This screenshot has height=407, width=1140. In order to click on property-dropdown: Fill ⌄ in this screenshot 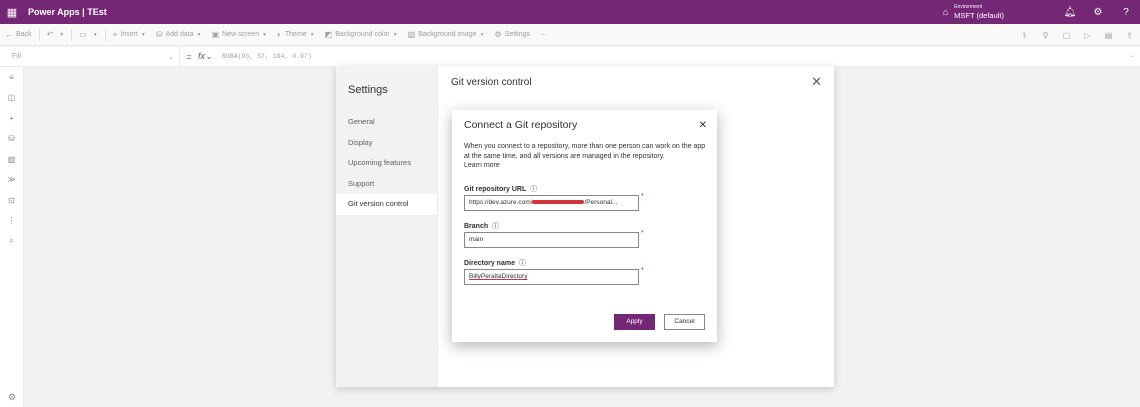, I will do `click(90, 56)`.